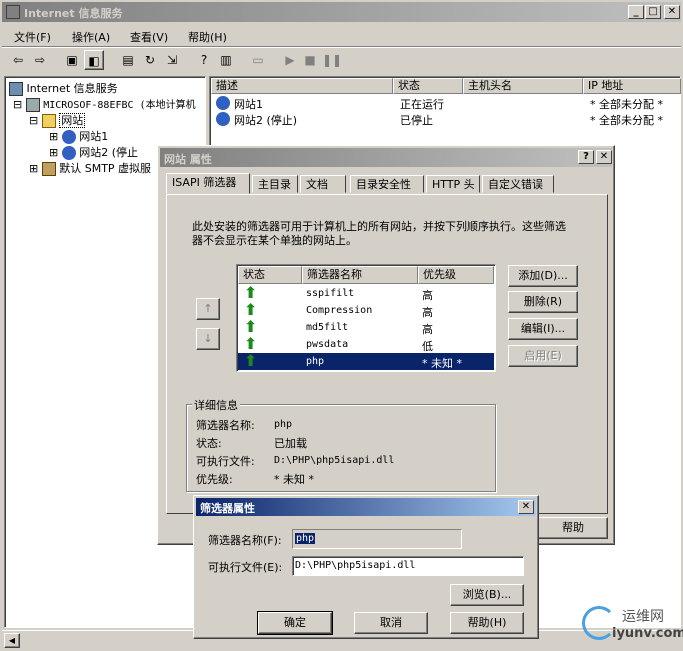  What do you see at coordinates (323, 184) in the screenshot?
I see `tab-documents: 文档` at bounding box center [323, 184].